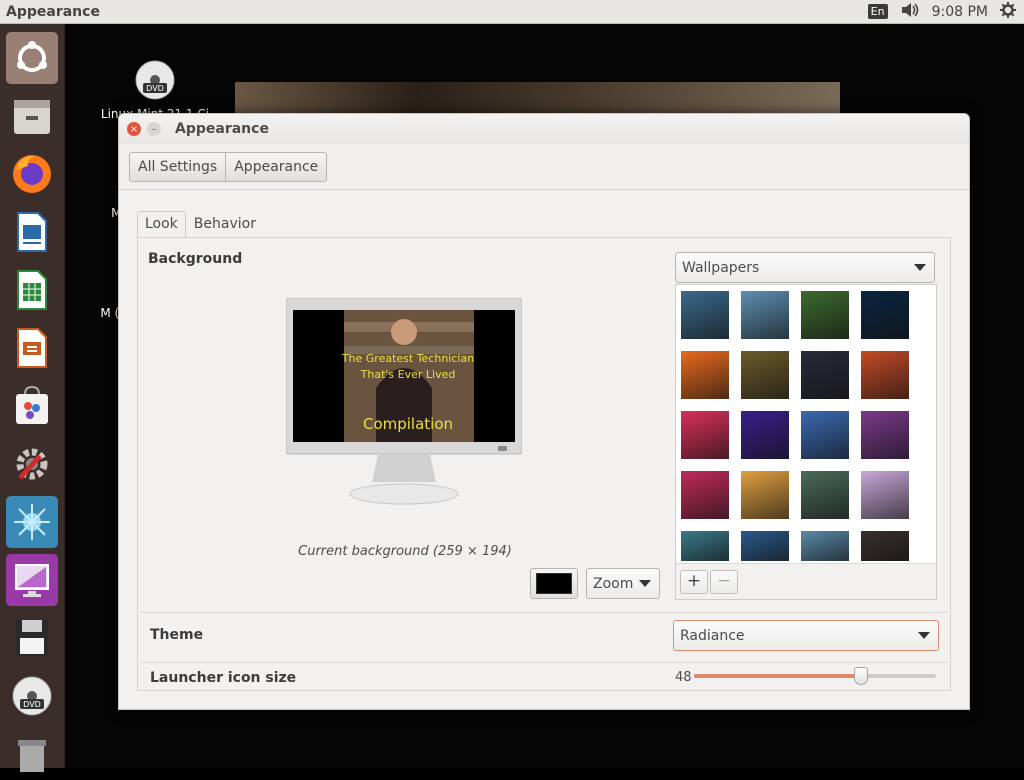  What do you see at coordinates (405, 551) in the screenshot?
I see `current-background-caption: Current background (259 × 194)` at bounding box center [405, 551].